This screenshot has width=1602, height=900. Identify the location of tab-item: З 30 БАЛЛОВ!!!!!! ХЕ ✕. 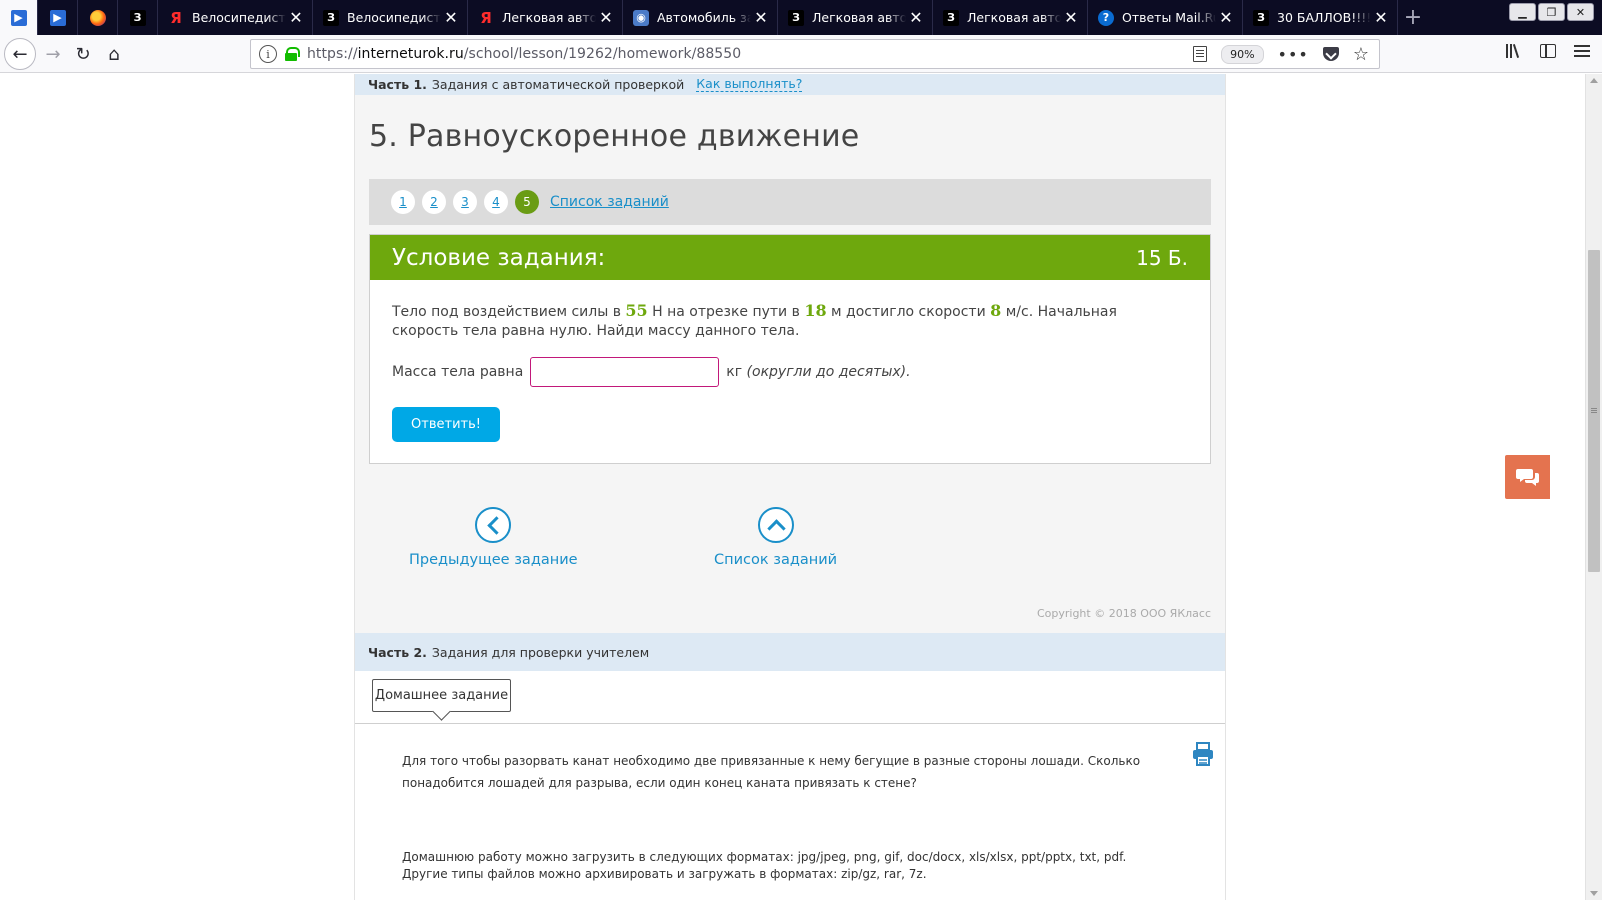
(1320, 17).